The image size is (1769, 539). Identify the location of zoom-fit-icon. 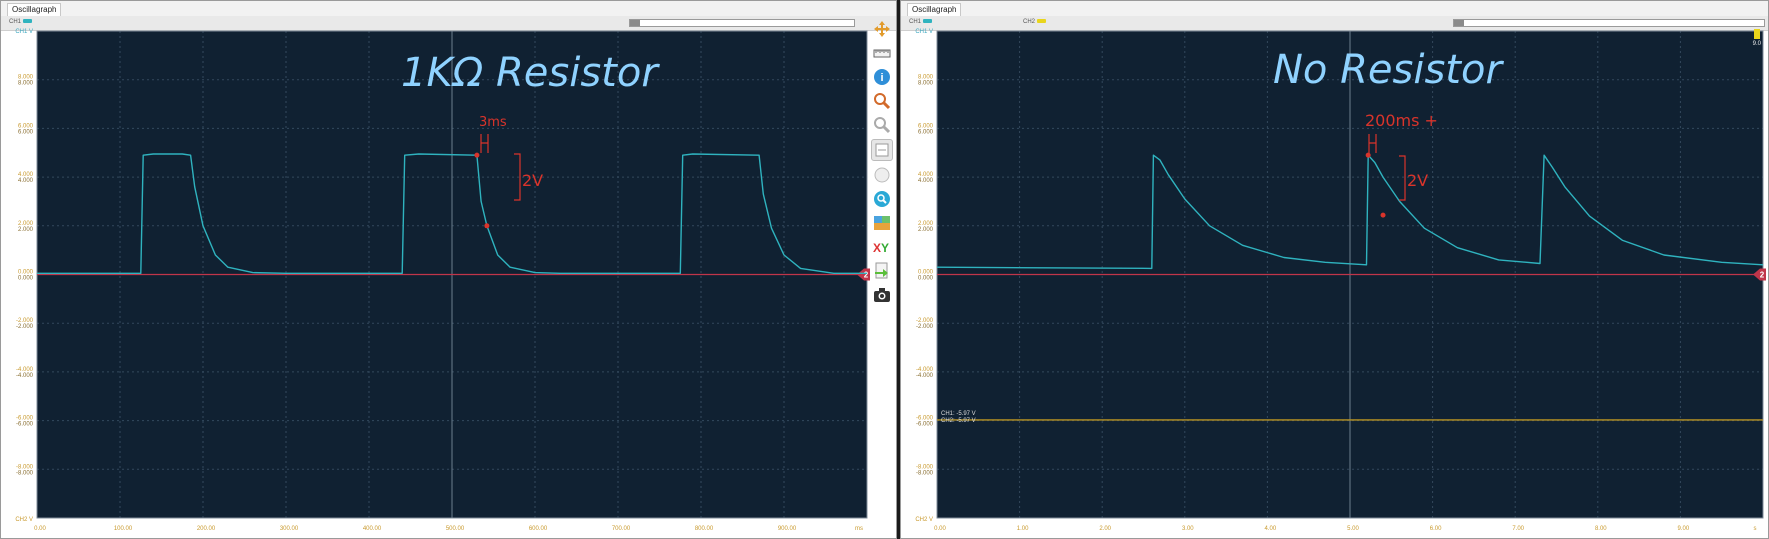
(882, 150).